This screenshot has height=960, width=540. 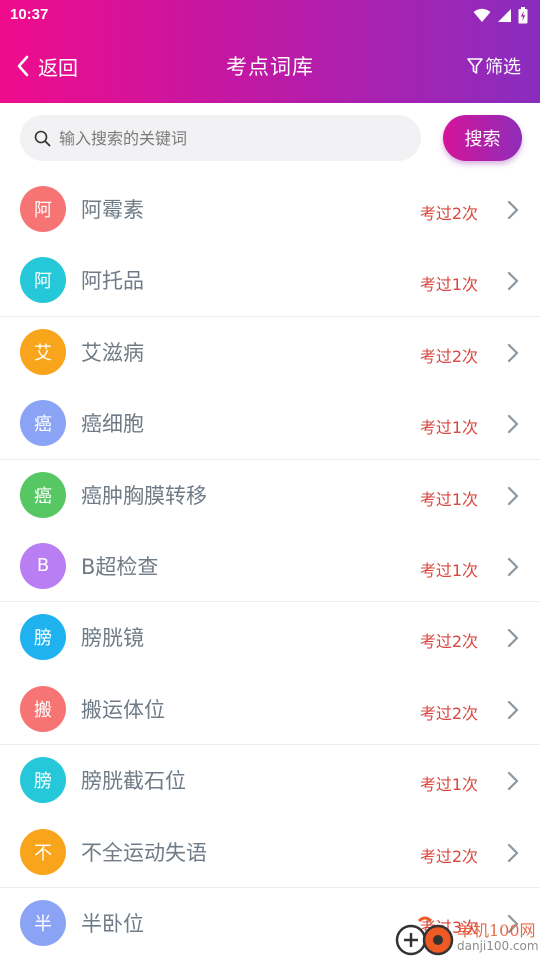 What do you see at coordinates (43, 922) in the screenshot?
I see `avatar: 半` at bounding box center [43, 922].